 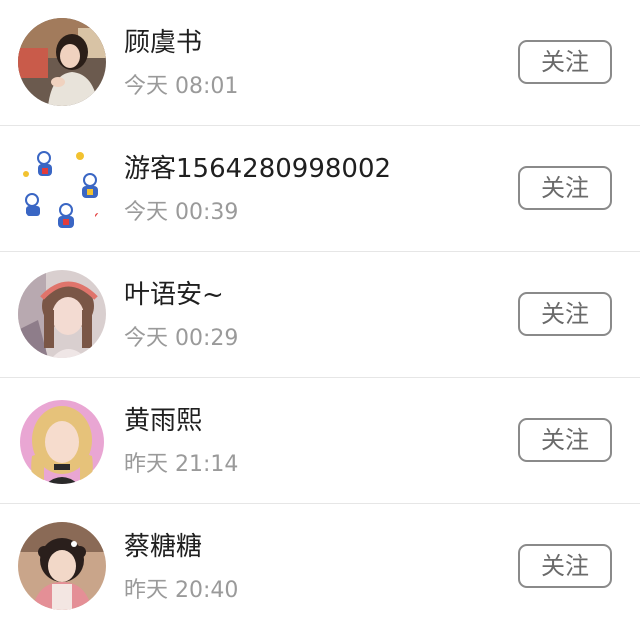 What do you see at coordinates (181, 212) in the screenshot?
I see `follow-time: 今天 00:39` at bounding box center [181, 212].